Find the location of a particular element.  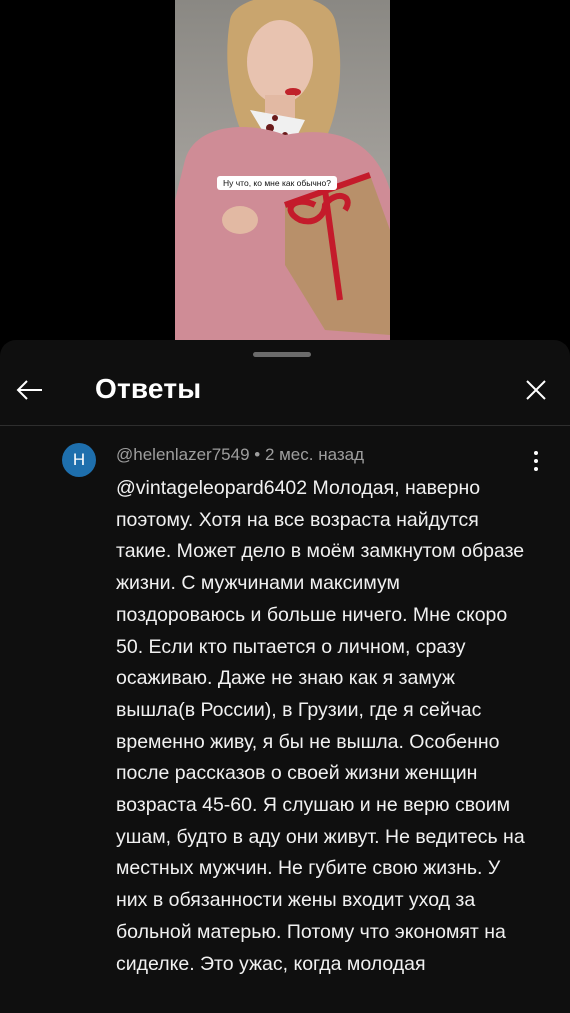

more-vertical-icon is located at coordinates (536, 461).